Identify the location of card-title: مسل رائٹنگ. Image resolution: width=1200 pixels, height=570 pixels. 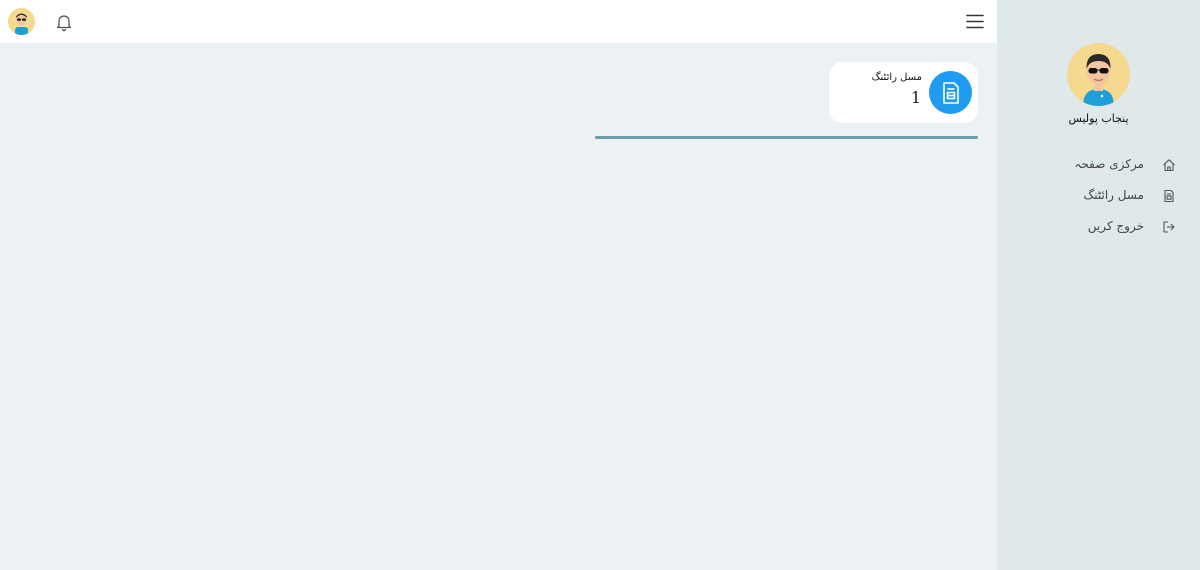
(896, 77).